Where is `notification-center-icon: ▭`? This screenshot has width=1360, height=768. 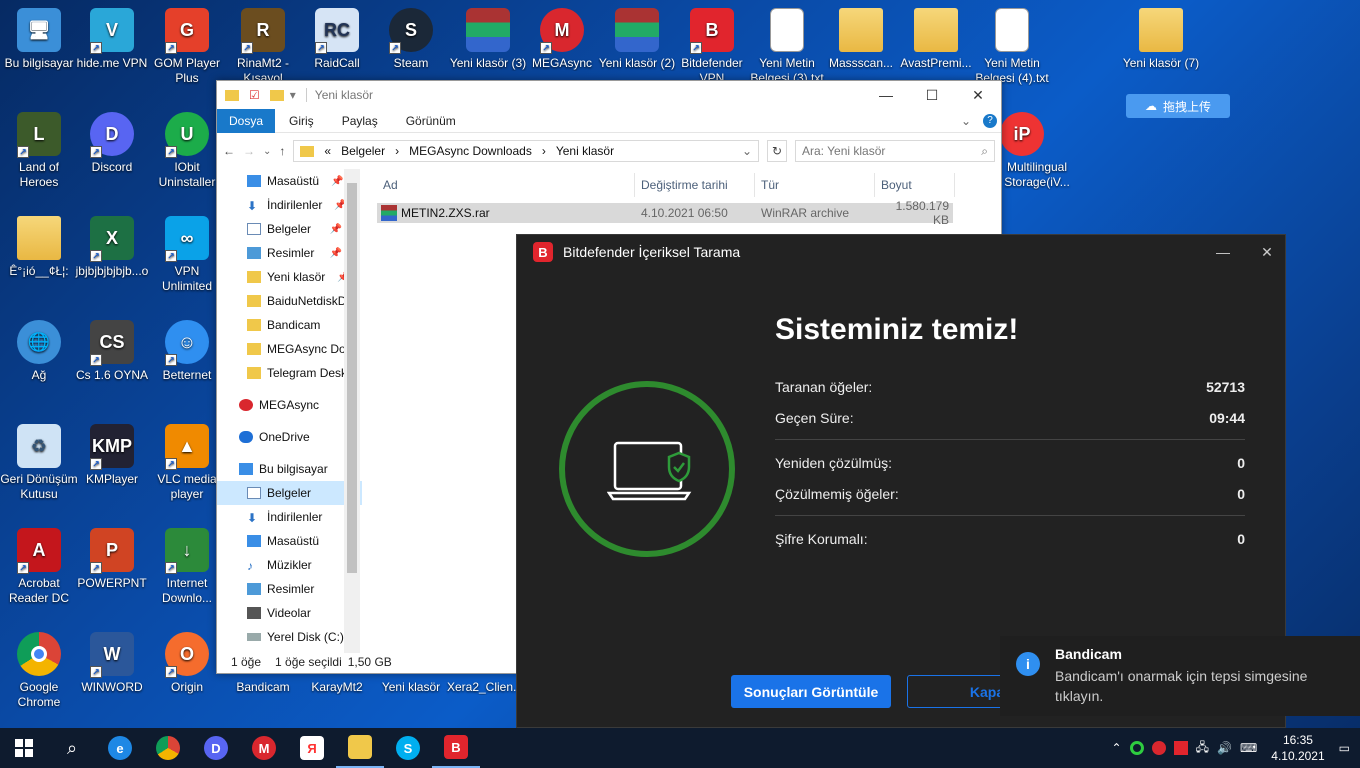 notification-center-icon: ▭ is located at coordinates (1344, 748).